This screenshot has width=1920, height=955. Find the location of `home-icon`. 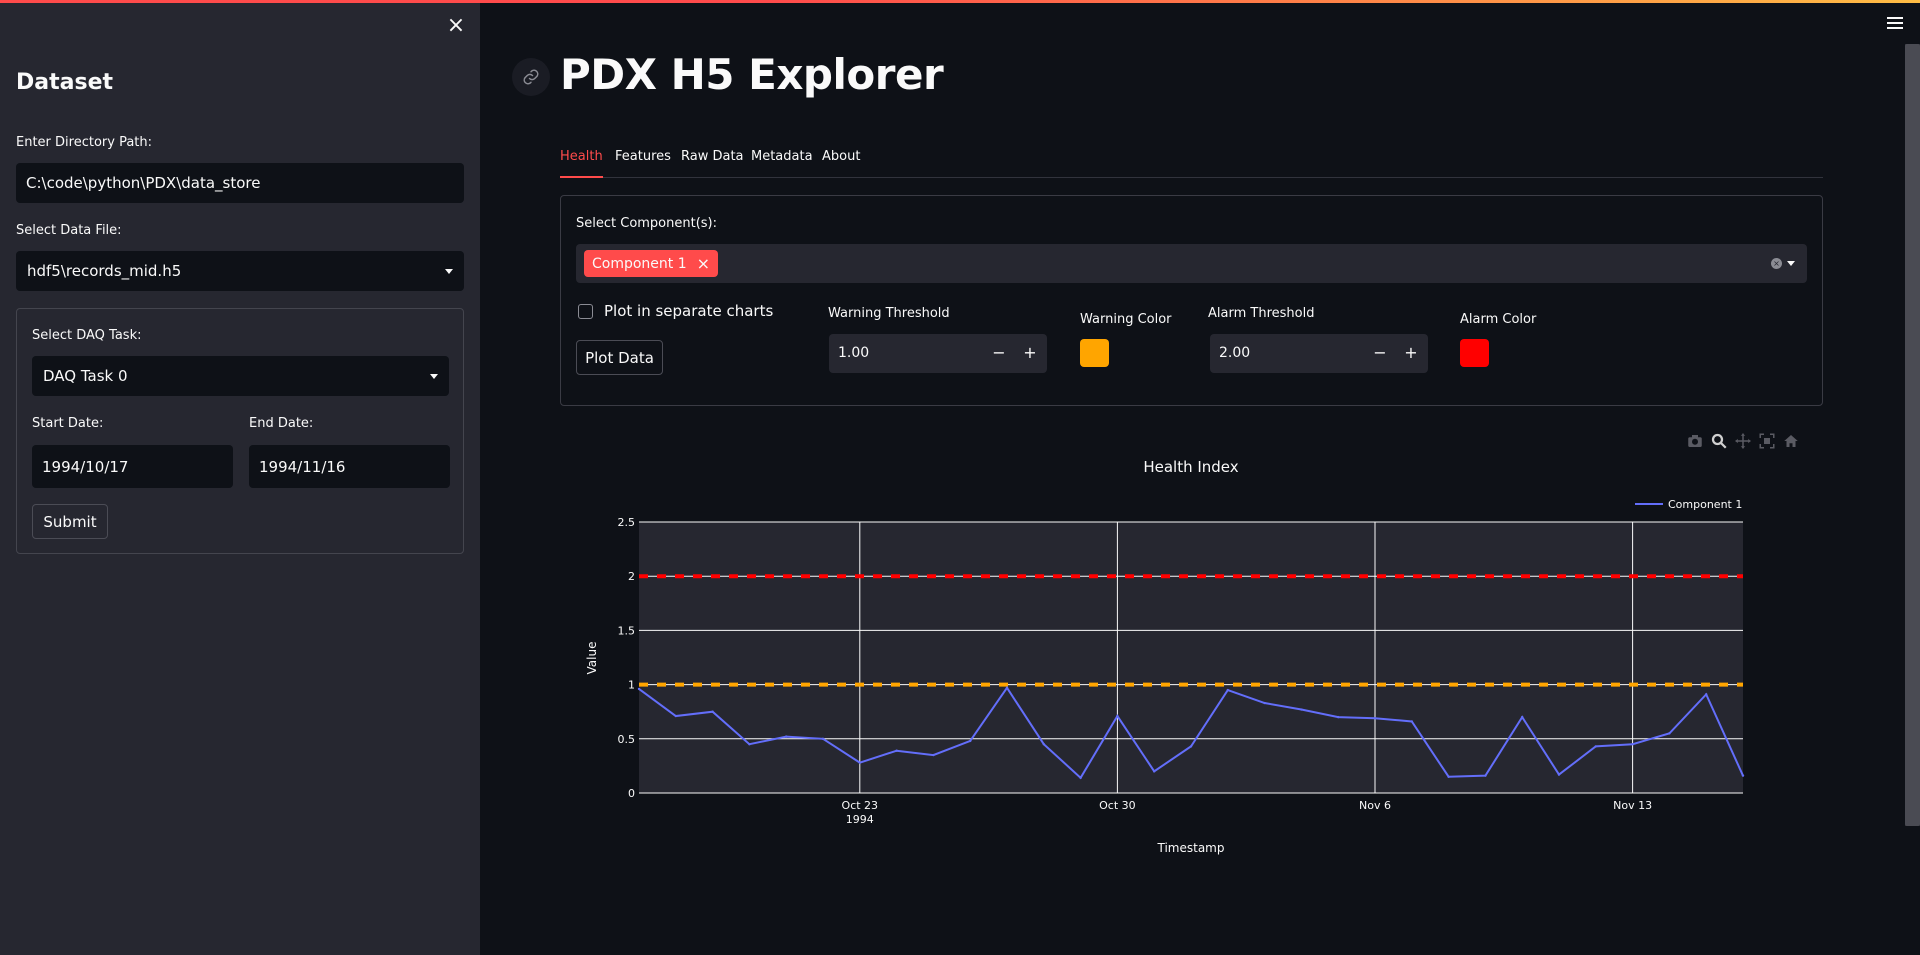

home-icon is located at coordinates (1791, 441).